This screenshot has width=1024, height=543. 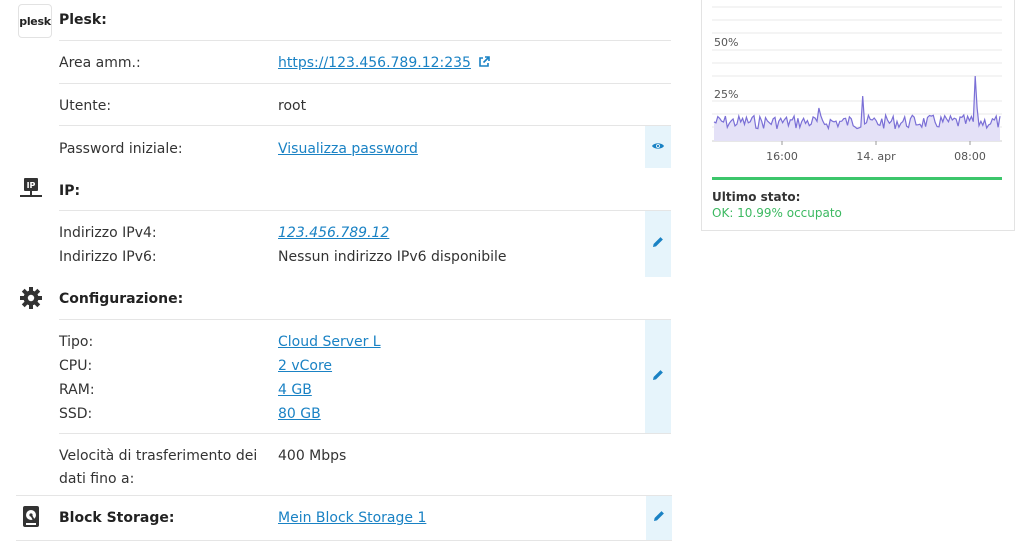 I want to click on edit-ip-button, so click(x=658, y=244).